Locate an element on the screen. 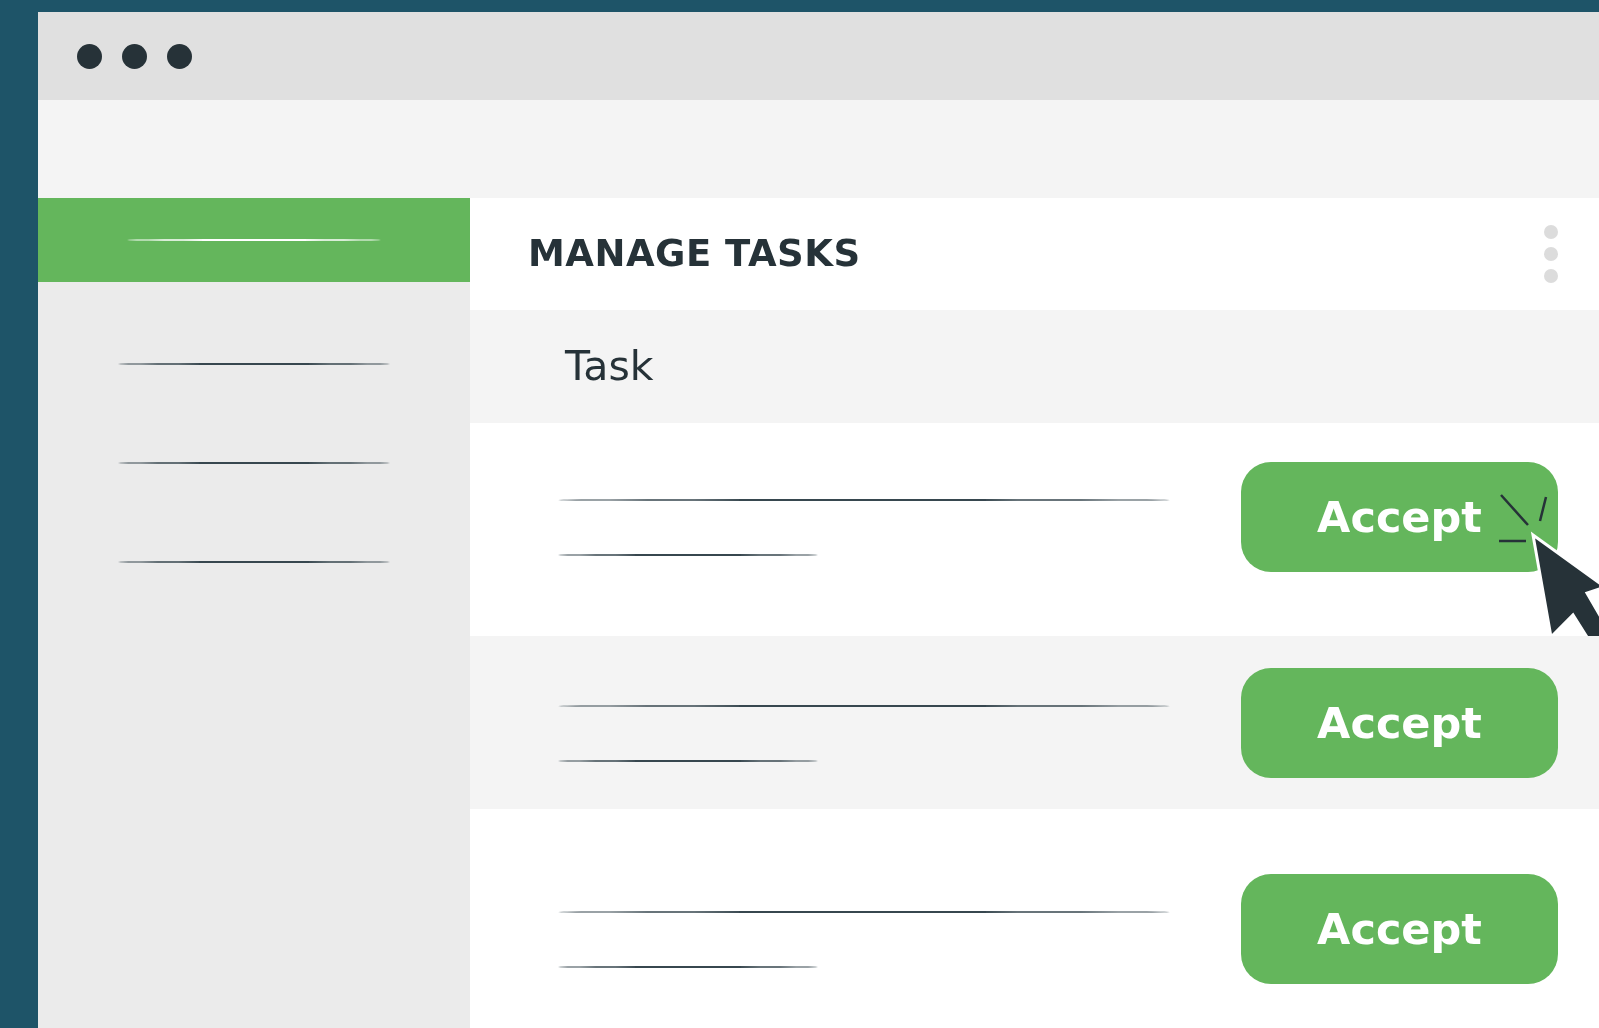 The width and height of the screenshot is (1599, 1028). panel-title: MANAGE TASKS is located at coordinates (694, 254).